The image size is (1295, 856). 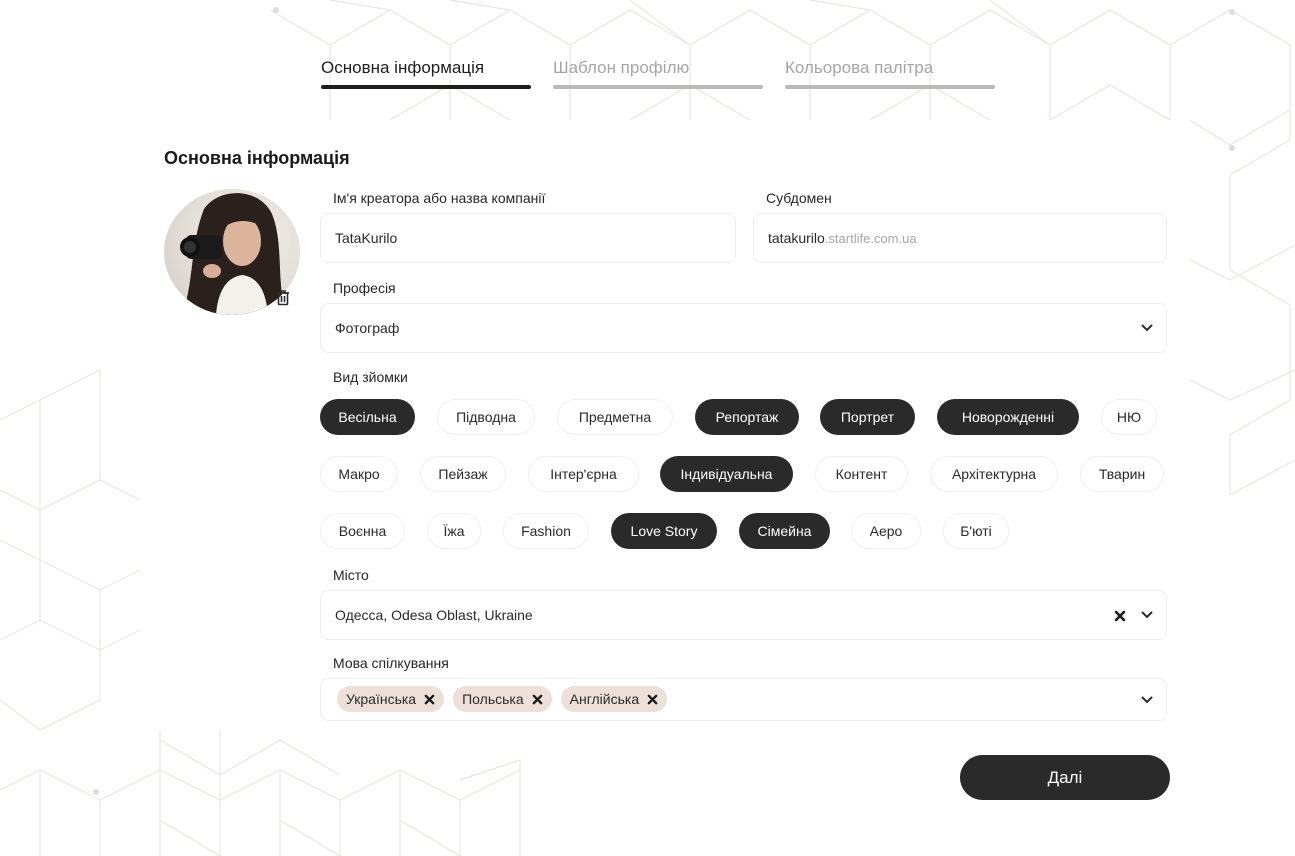 What do you see at coordinates (890, 87) in the screenshot?
I see `step-color-palette-indicator` at bounding box center [890, 87].